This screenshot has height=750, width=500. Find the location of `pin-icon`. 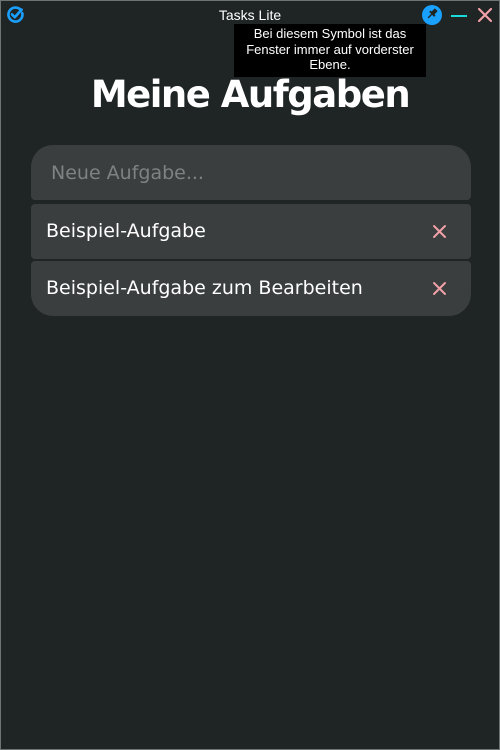

pin-icon is located at coordinates (432, 15).